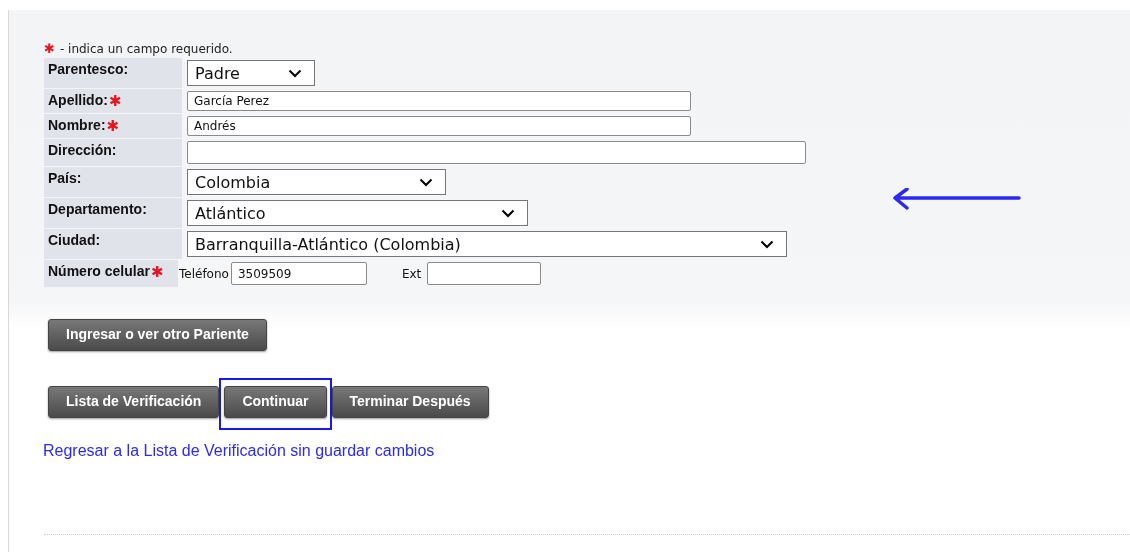 The width and height of the screenshot is (1130, 552). What do you see at coordinates (157, 335) in the screenshot?
I see `action-button: Ingresar o ver otro Pariente` at bounding box center [157, 335].